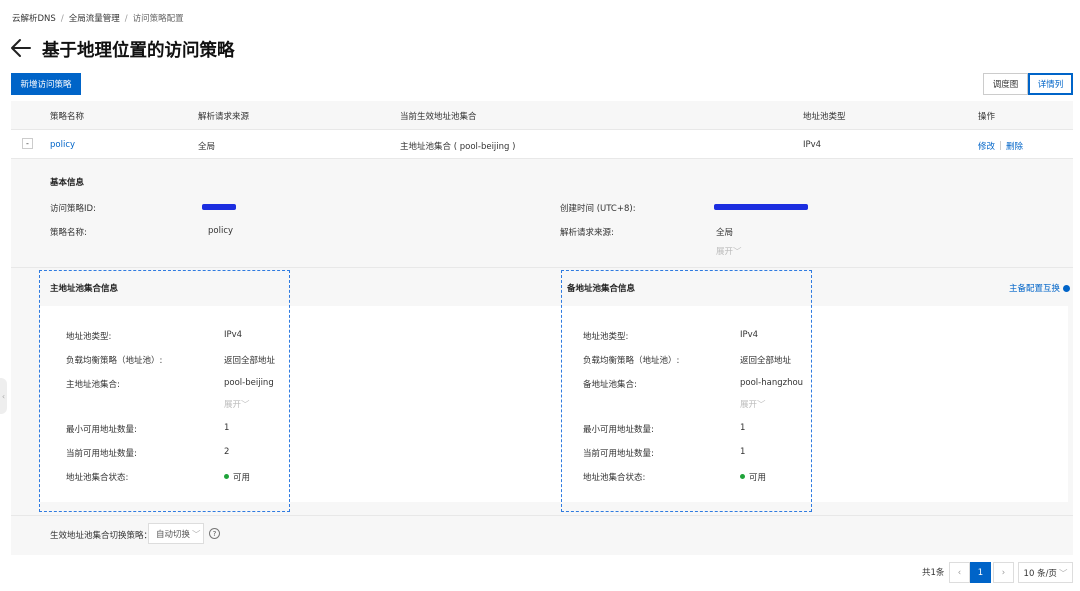 This screenshot has width=1080, height=591. Describe the element at coordinates (138, 51) in the screenshot. I see `page-title: 基于地理位置的访问策略` at that location.